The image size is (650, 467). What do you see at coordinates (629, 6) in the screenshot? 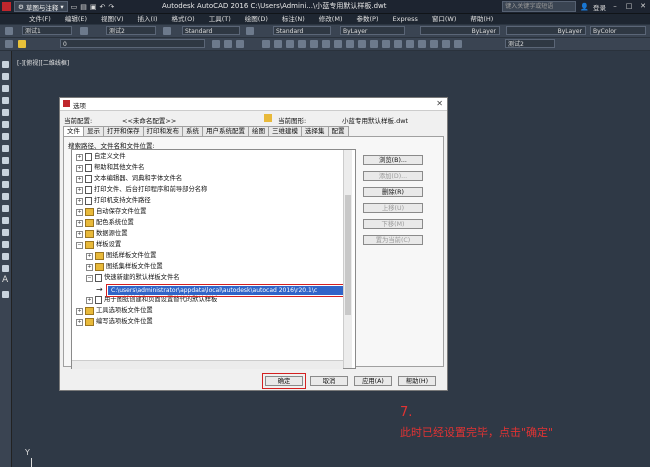
I see `maximize-icon: □` at bounding box center [629, 6].